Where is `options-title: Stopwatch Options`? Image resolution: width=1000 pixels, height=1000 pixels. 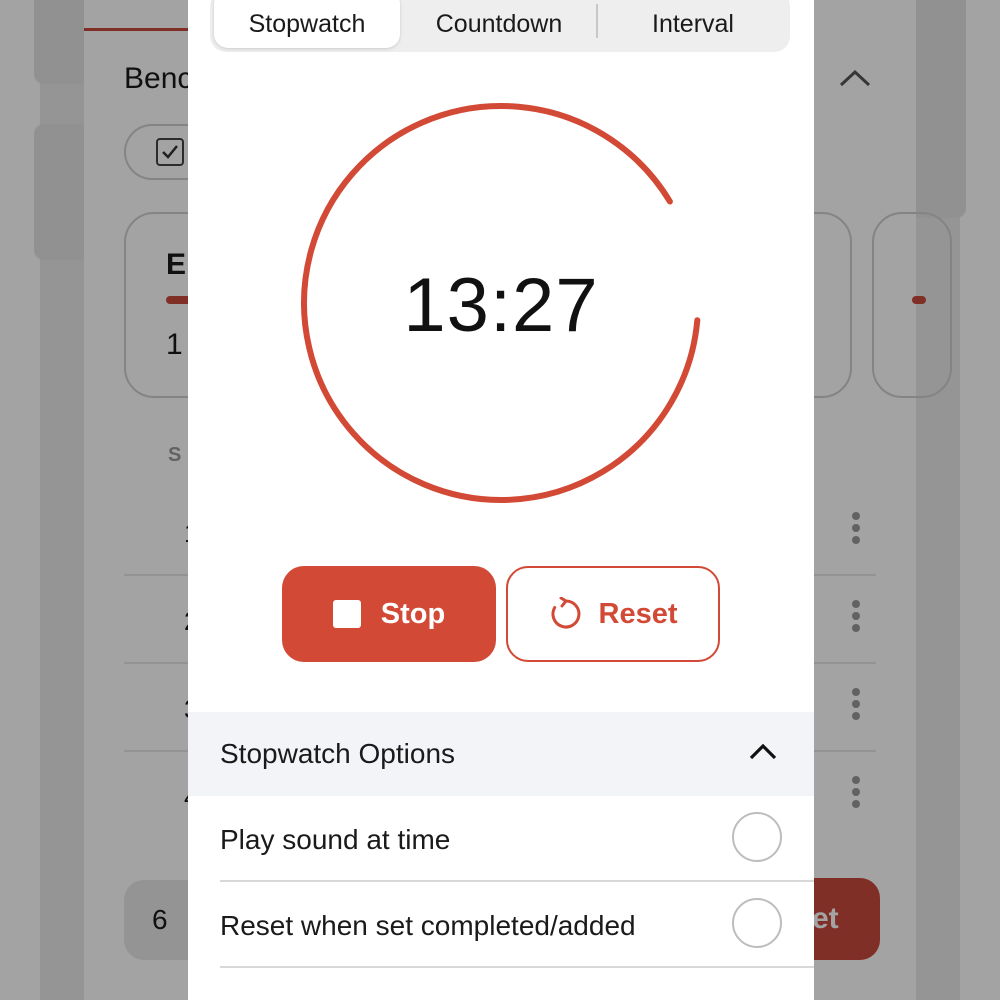 options-title: Stopwatch Options is located at coordinates (338, 753).